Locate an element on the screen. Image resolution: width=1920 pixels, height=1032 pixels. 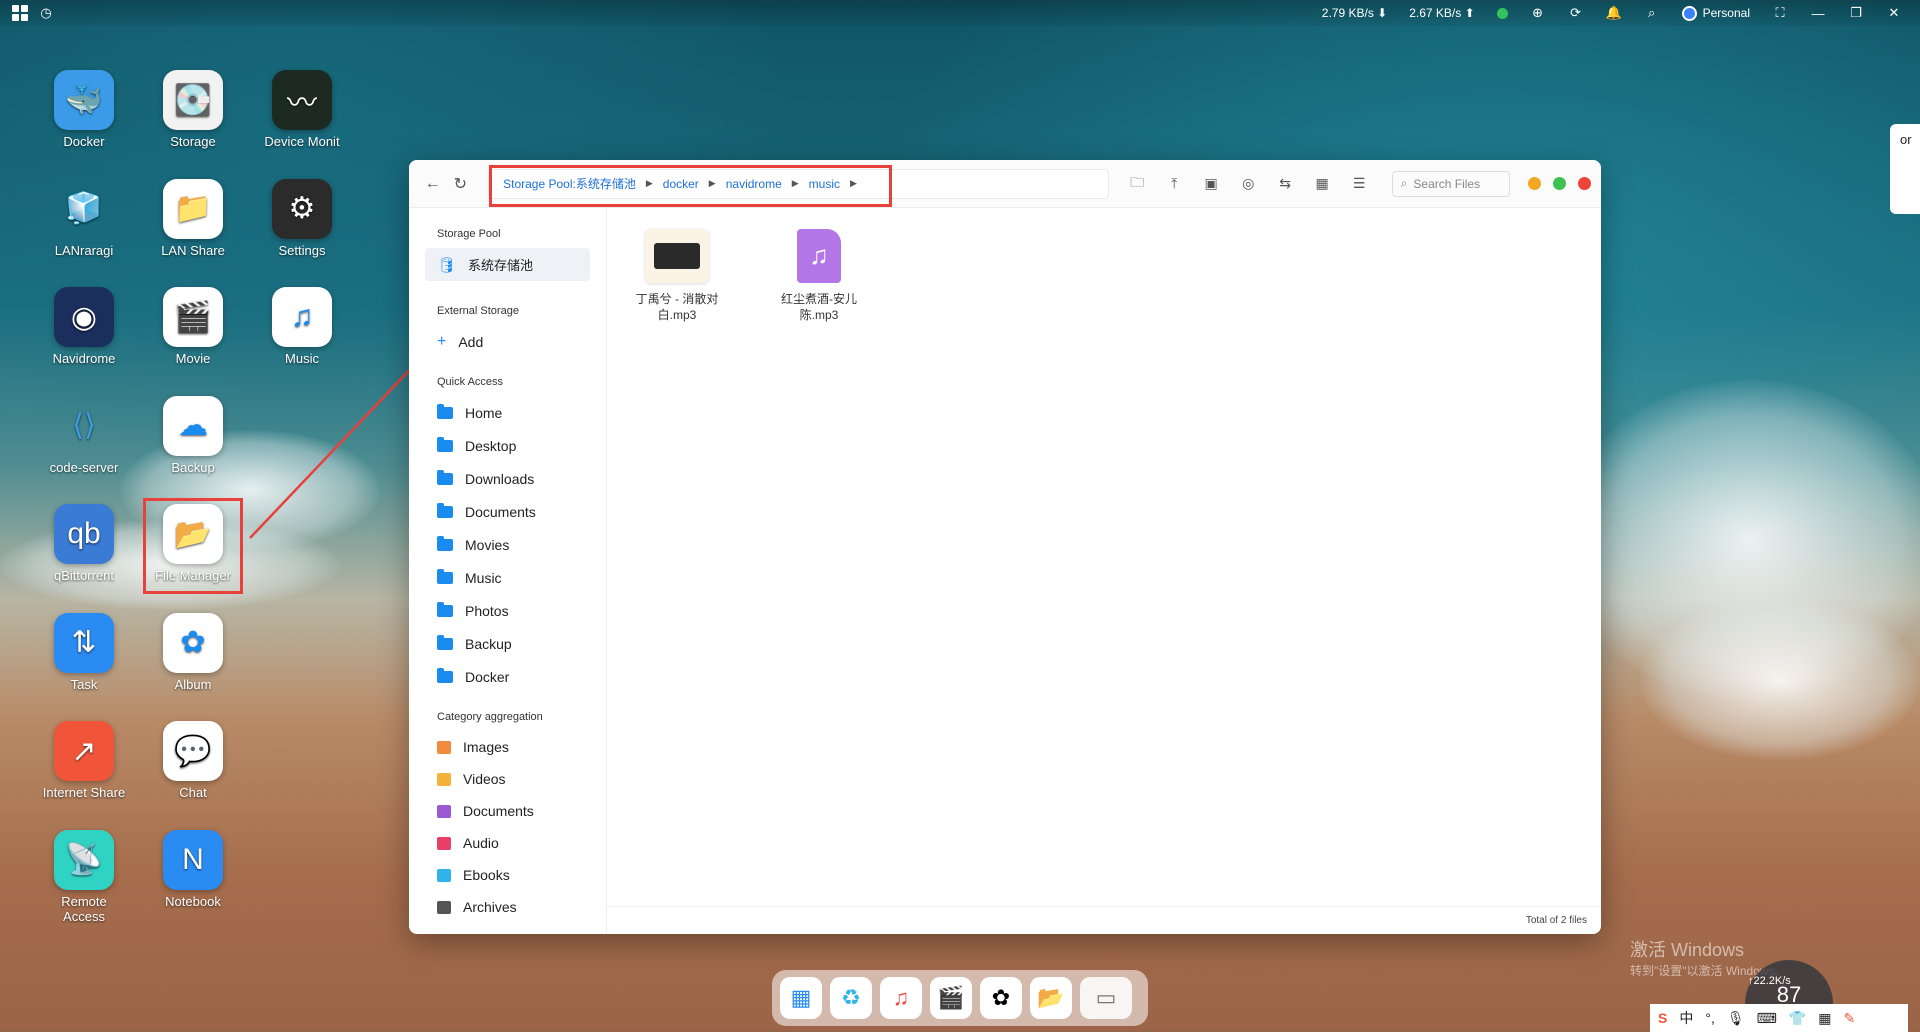
sidebar-item-label: 系统存储池 is located at coordinates (501, 265).